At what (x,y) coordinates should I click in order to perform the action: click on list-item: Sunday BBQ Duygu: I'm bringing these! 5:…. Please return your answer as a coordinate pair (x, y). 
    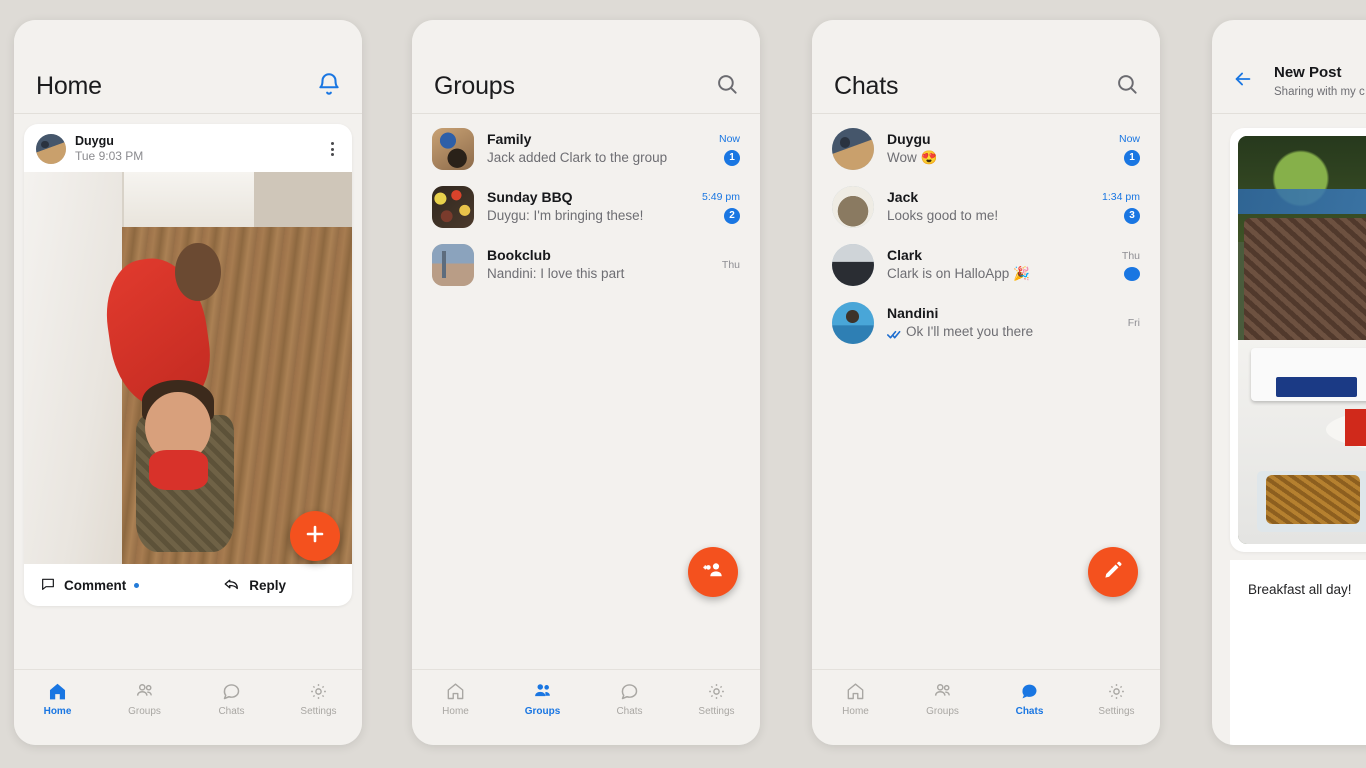
    Looking at the image, I should click on (586, 207).